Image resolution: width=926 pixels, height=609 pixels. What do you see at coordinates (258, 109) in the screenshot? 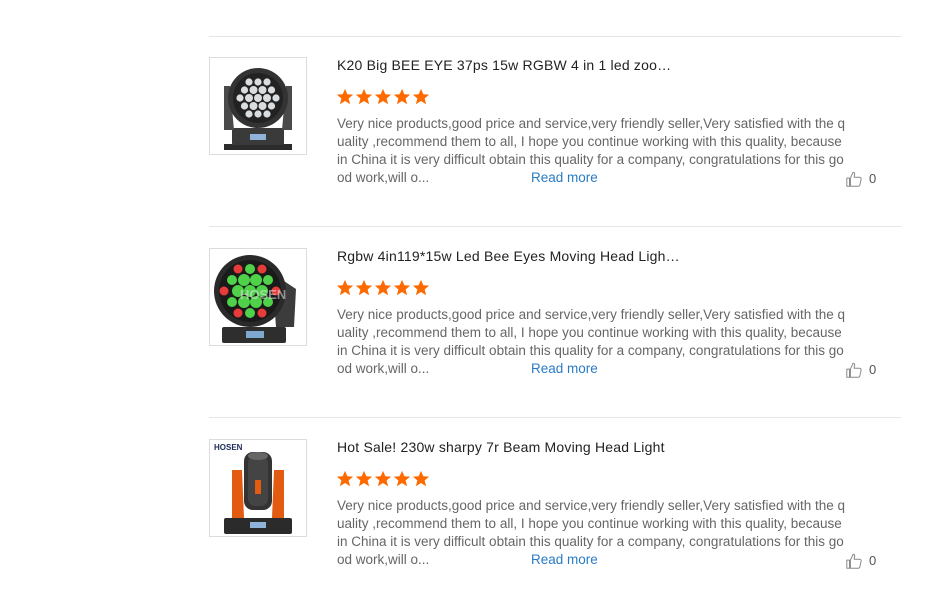
I see `moving-head-image` at bounding box center [258, 109].